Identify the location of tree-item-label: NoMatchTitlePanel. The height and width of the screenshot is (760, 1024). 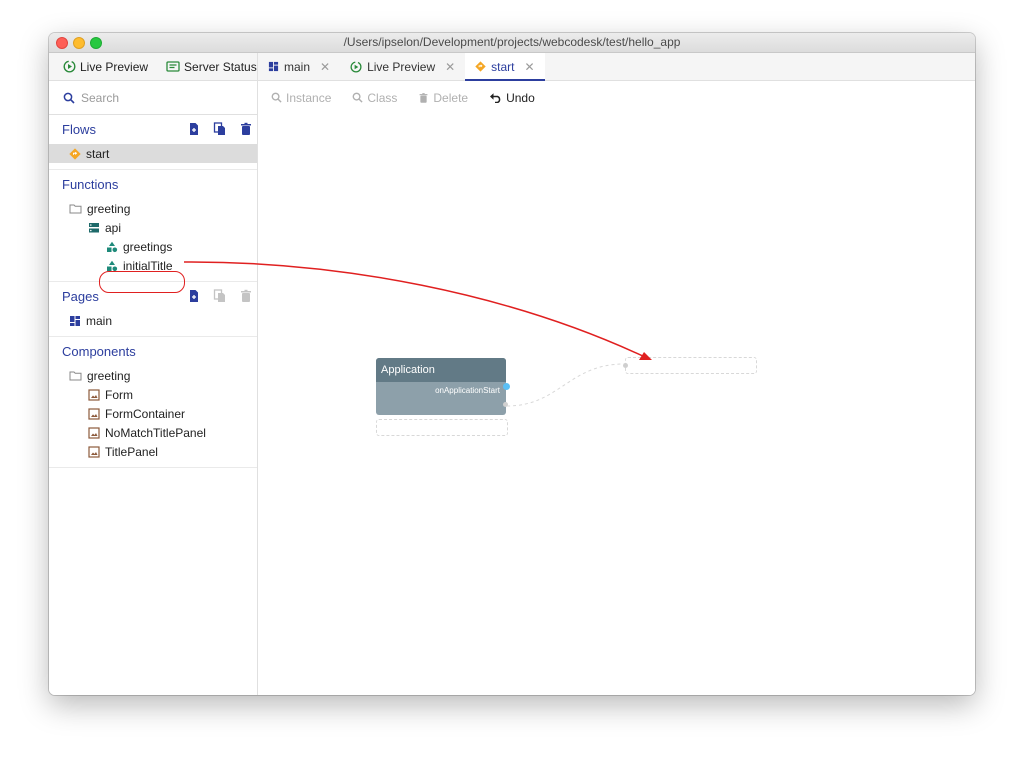
(155, 432).